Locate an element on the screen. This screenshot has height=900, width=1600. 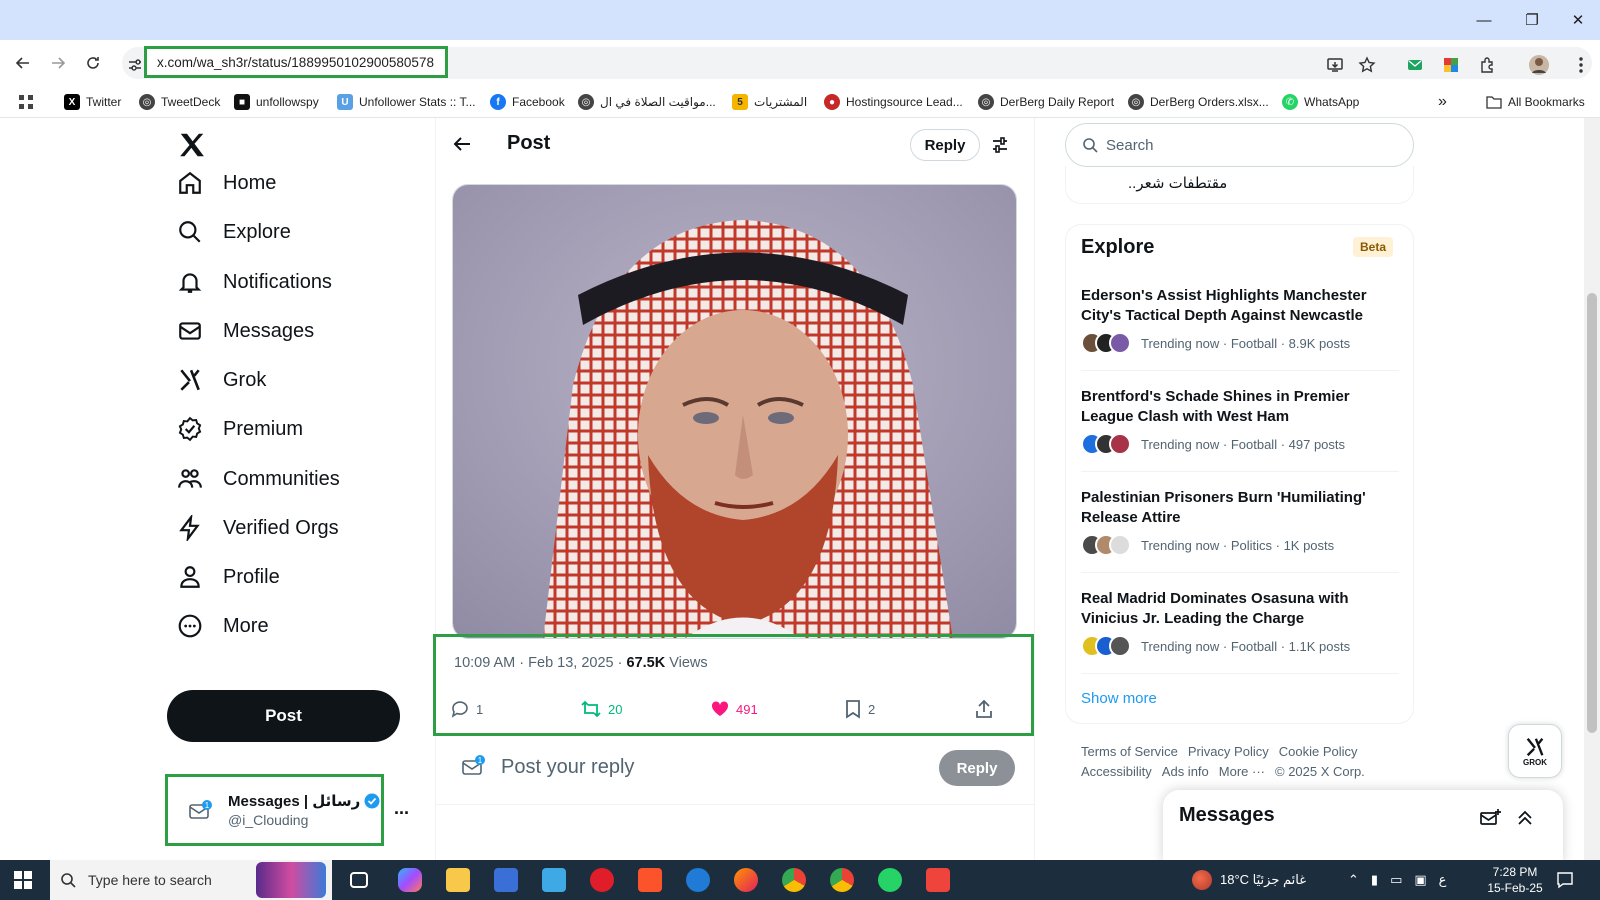
extensions-puzzle-icon is located at coordinates (1488, 65).